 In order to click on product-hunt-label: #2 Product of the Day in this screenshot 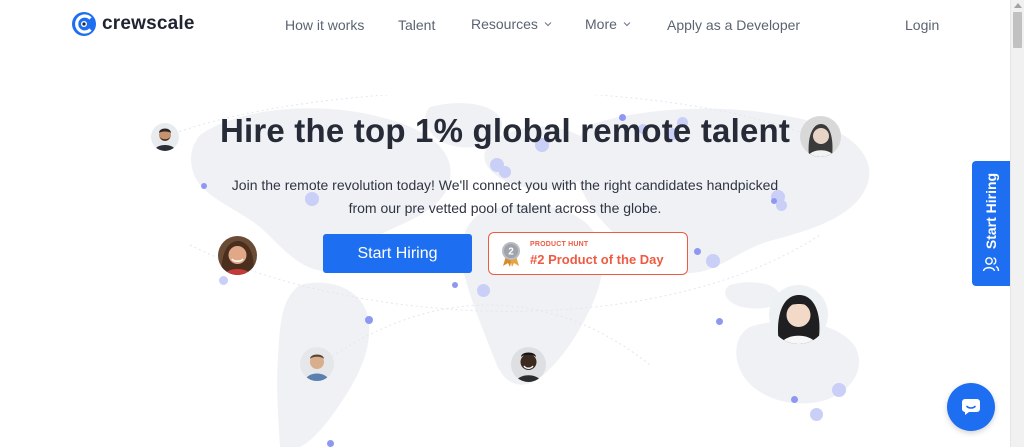, I will do `click(597, 259)`.